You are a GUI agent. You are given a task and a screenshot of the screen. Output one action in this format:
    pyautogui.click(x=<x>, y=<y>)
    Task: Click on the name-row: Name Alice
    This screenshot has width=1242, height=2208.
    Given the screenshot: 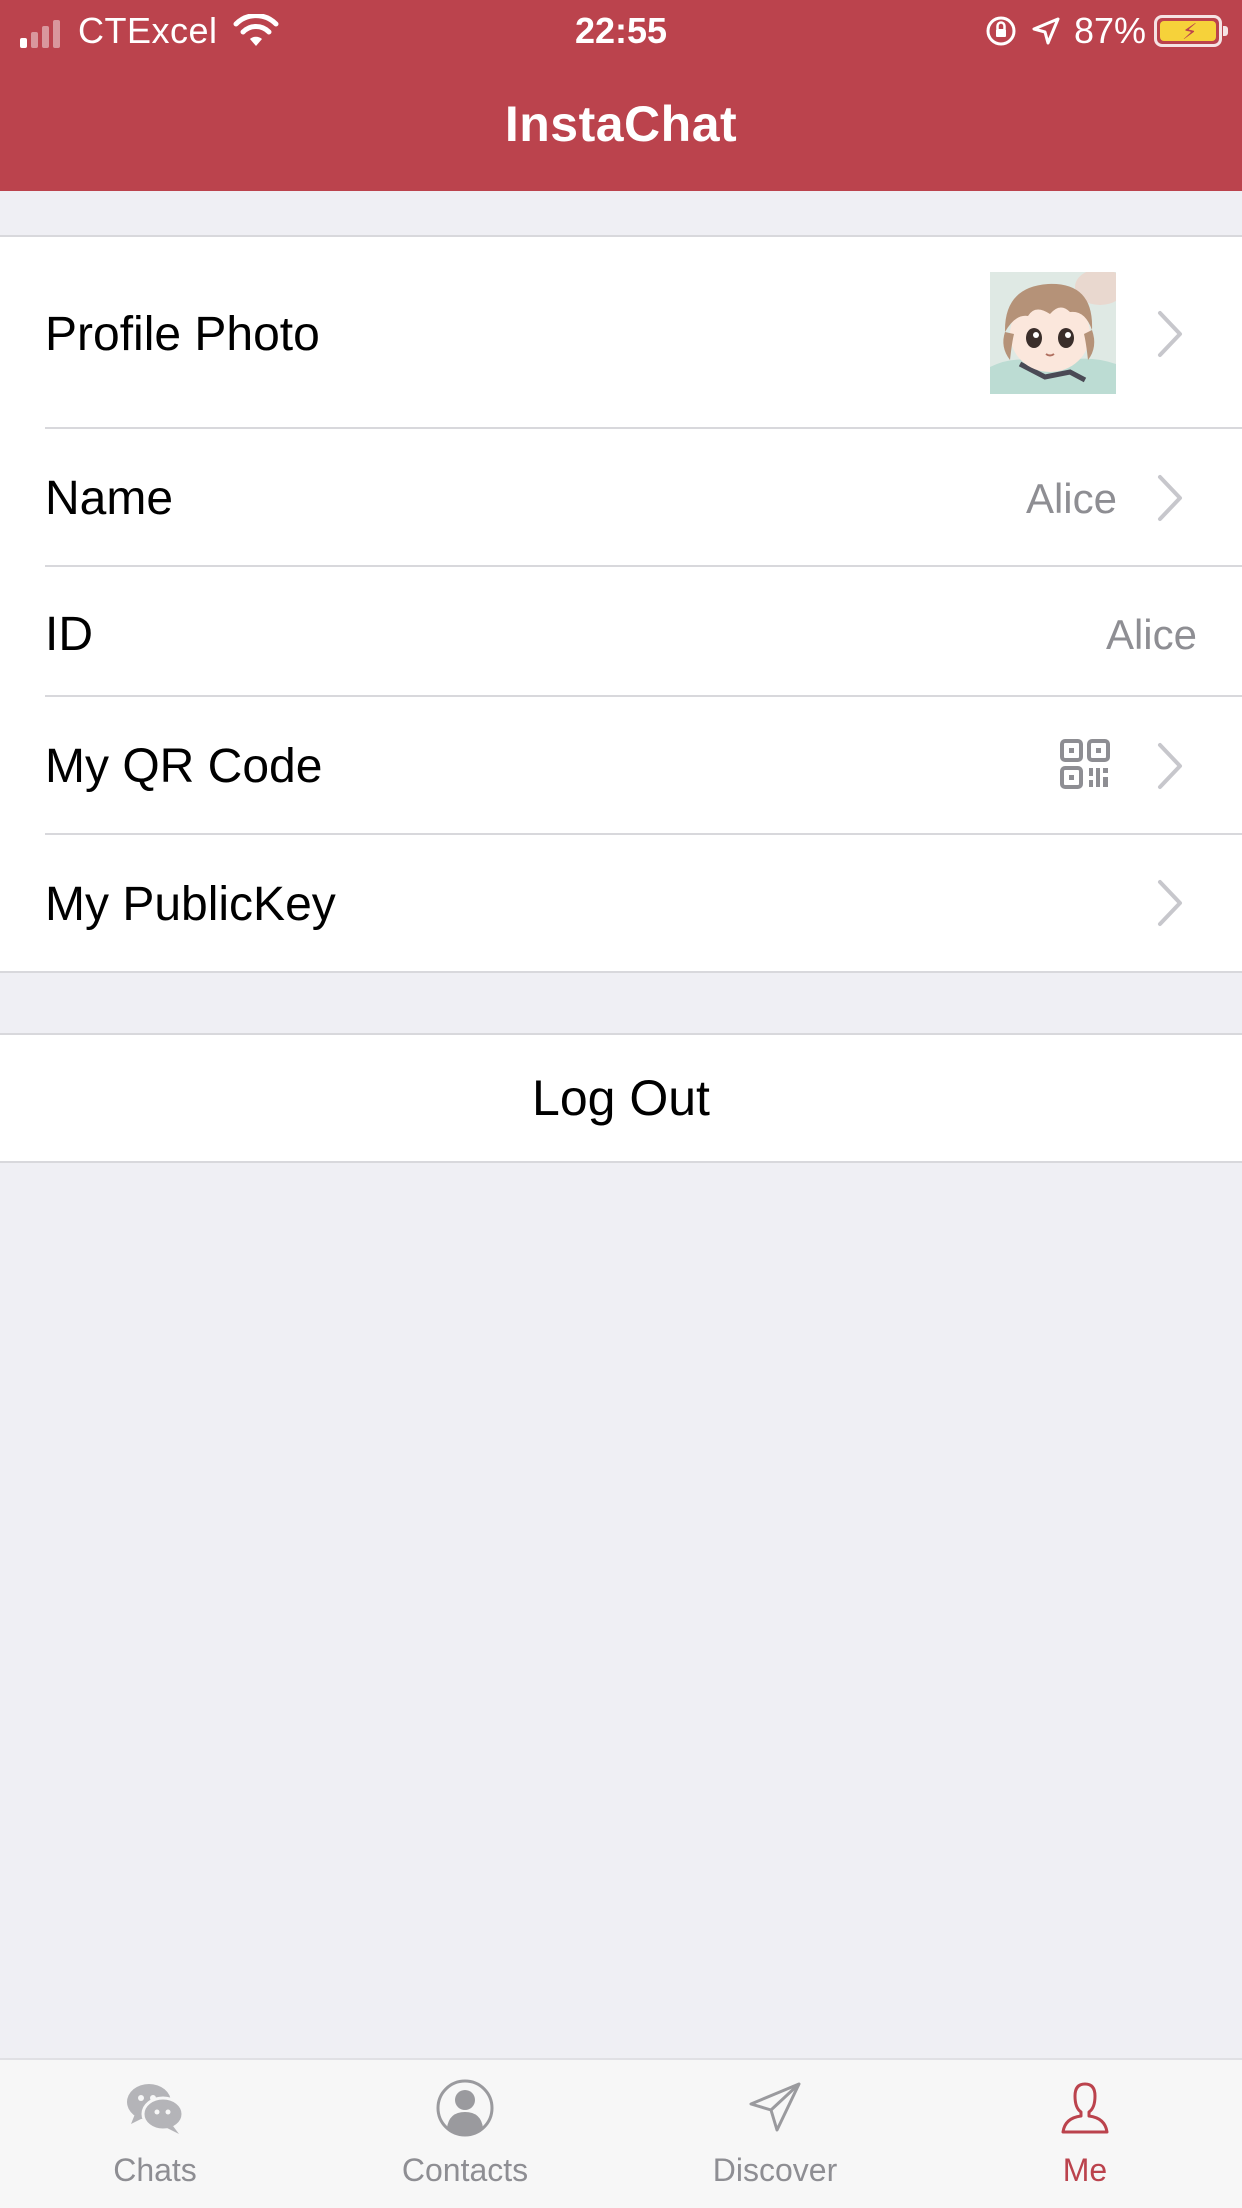 What is the action you would take?
    pyautogui.click(x=621, y=498)
    